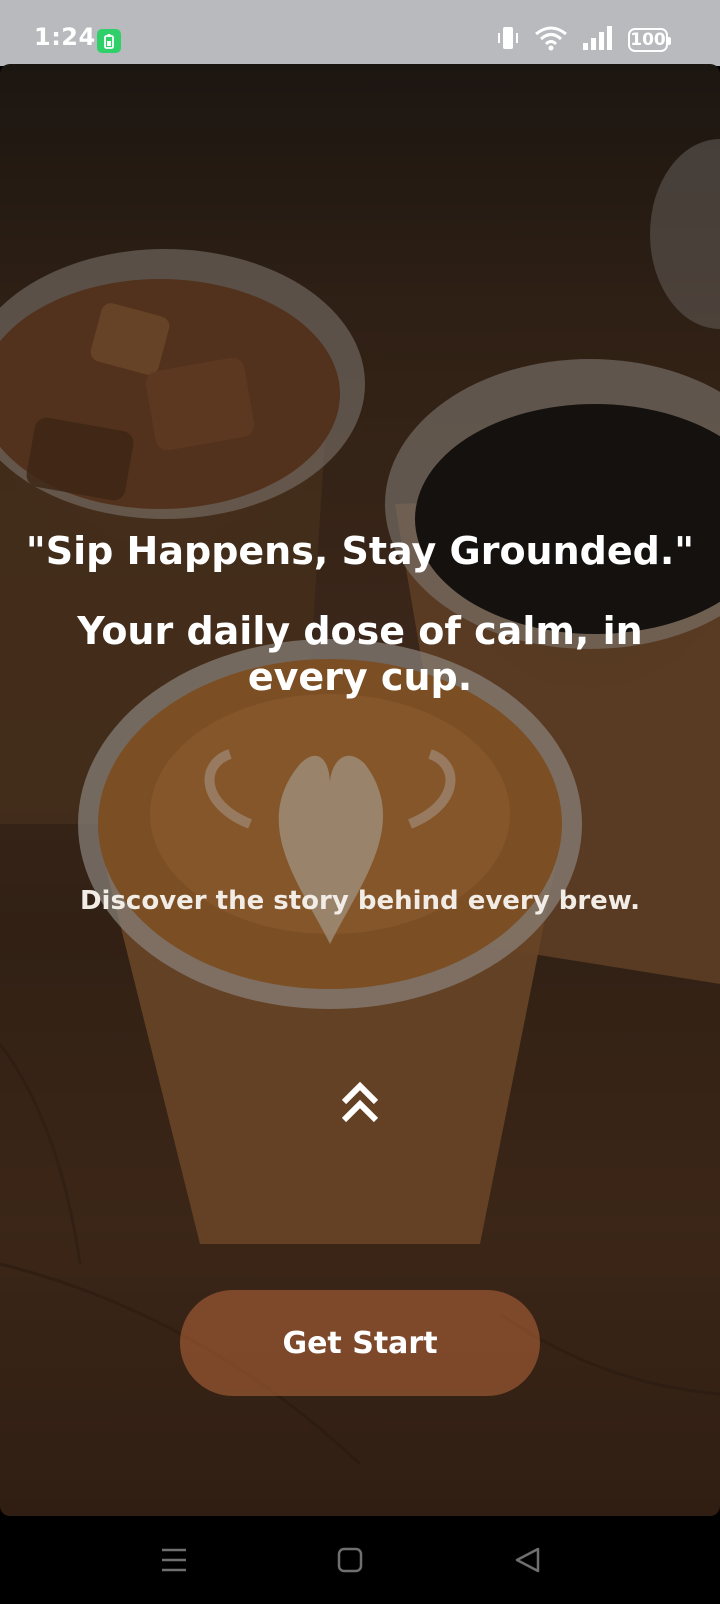 The width and height of the screenshot is (720, 1604). I want to click on status-bar: 1:24 100, so click(360, 33).